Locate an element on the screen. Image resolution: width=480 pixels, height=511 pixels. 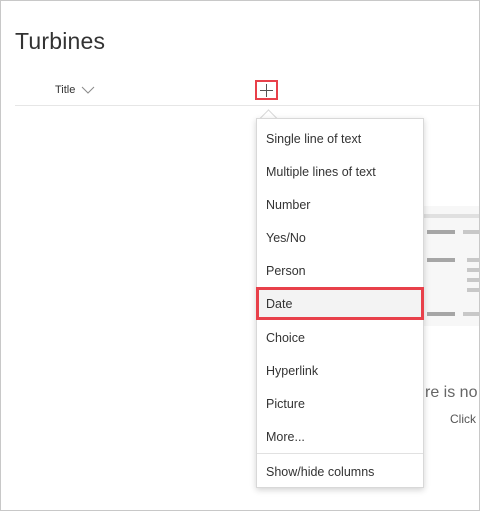
add-column-button is located at coordinates (266, 90).